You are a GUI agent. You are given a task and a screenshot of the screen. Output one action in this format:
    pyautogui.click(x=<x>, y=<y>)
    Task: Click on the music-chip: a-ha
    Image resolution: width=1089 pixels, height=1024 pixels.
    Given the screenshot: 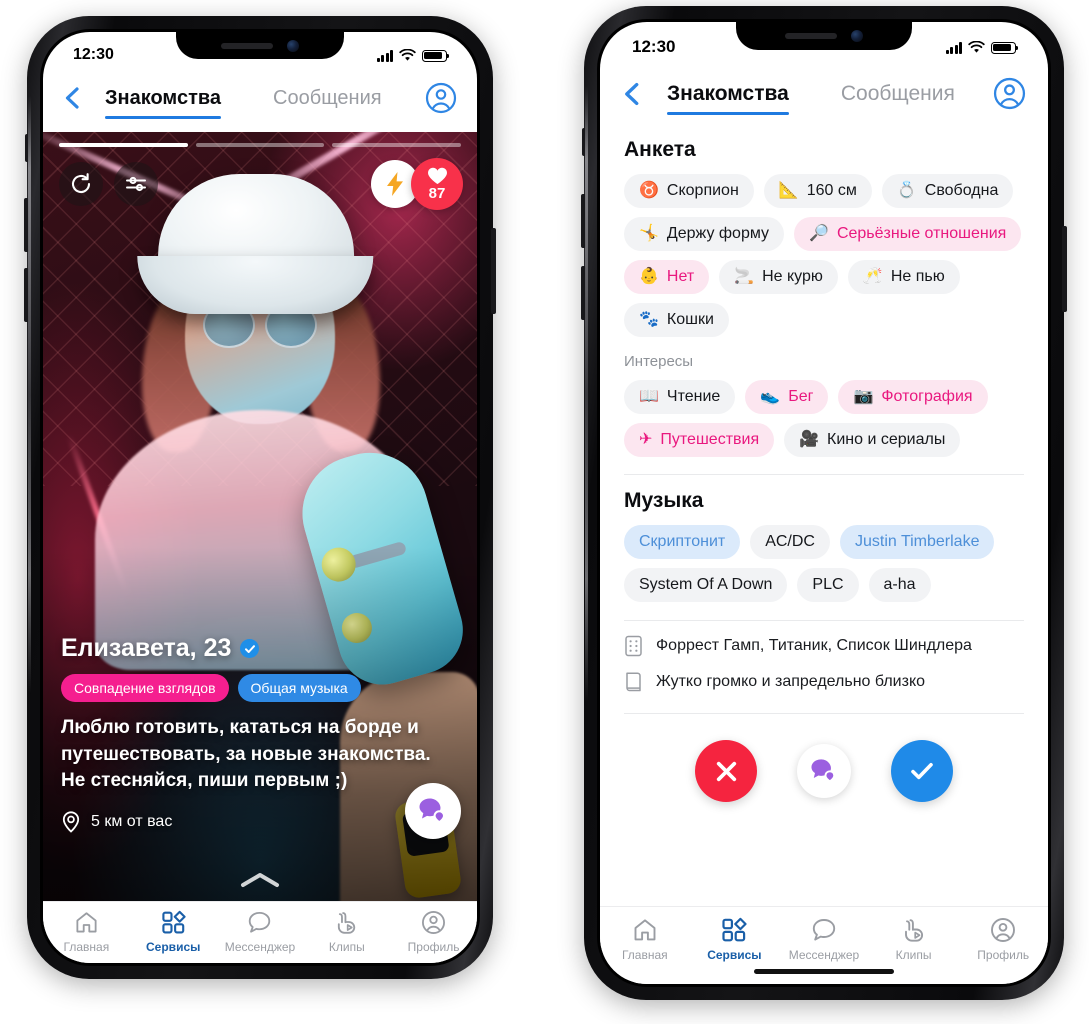 What is the action you would take?
    pyautogui.click(x=899, y=585)
    